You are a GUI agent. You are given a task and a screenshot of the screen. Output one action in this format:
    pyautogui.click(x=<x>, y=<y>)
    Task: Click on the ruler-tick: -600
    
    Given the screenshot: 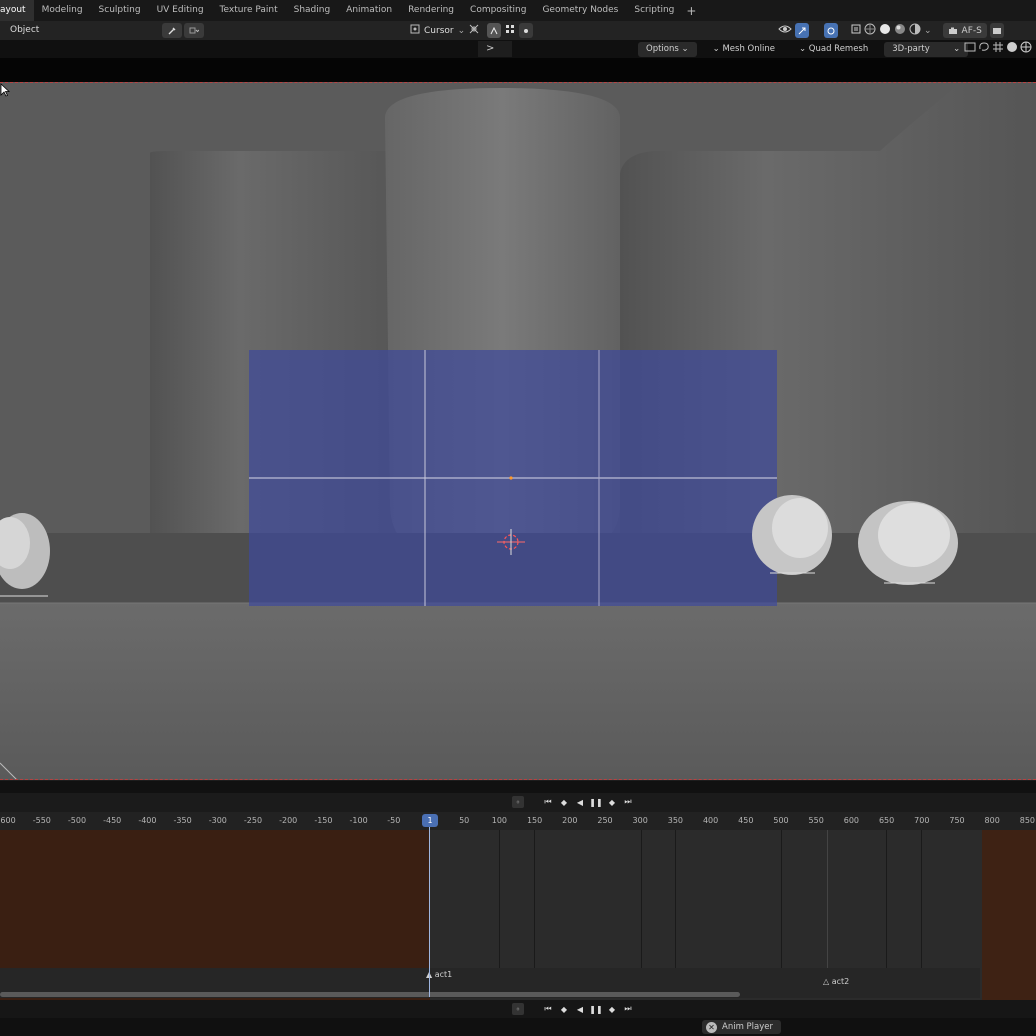 What is the action you would take?
    pyautogui.click(x=8, y=820)
    